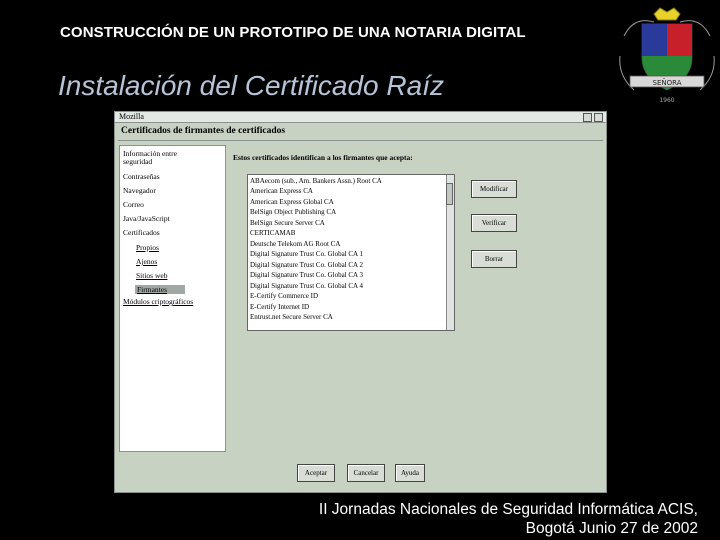 This screenshot has width=720, height=540. I want to click on svg-text: SEÑORA, so click(667, 82).